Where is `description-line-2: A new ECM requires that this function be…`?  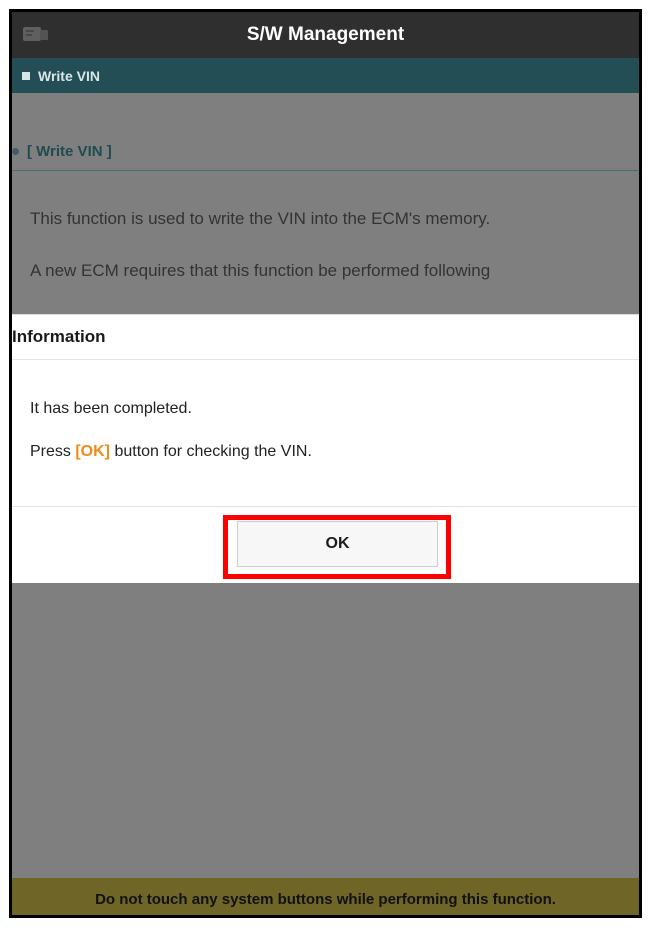 description-line-2: A new ECM requires that this function be… is located at coordinates (260, 270).